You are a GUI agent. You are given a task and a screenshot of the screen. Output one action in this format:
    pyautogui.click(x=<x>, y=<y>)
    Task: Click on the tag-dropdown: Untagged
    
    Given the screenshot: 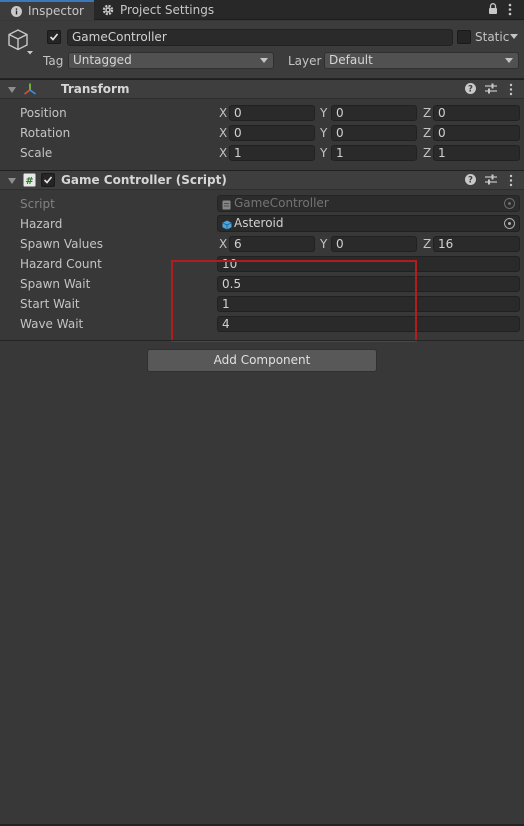 What is the action you would take?
    pyautogui.click(x=171, y=60)
    